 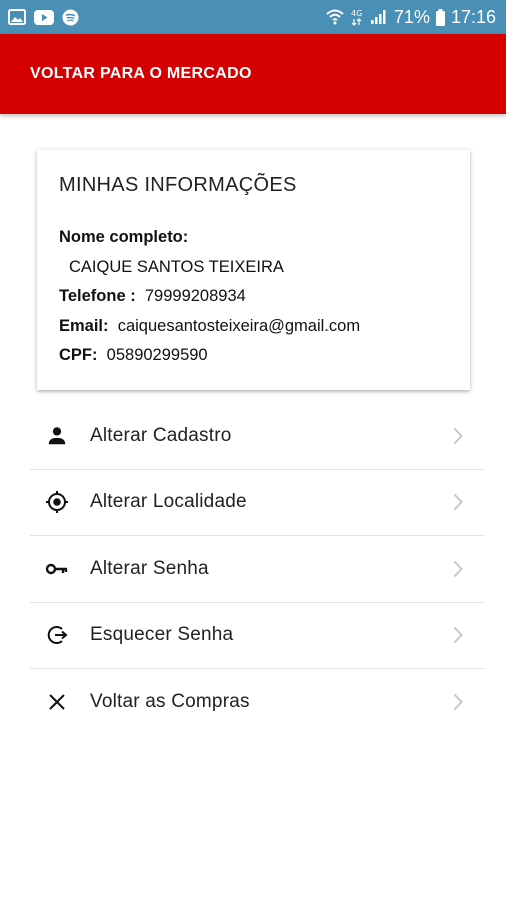 I want to click on email-label: Email:, so click(x=84, y=325).